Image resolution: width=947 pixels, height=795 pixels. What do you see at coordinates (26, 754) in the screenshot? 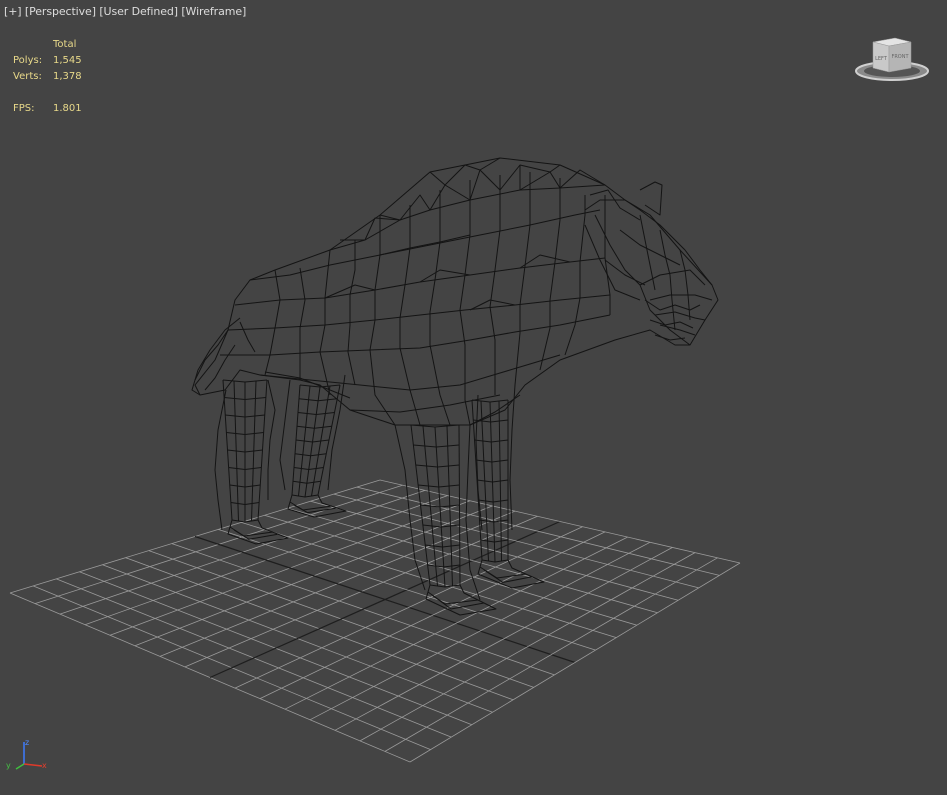
I see `axis-gizmo-icon: z x y` at bounding box center [26, 754].